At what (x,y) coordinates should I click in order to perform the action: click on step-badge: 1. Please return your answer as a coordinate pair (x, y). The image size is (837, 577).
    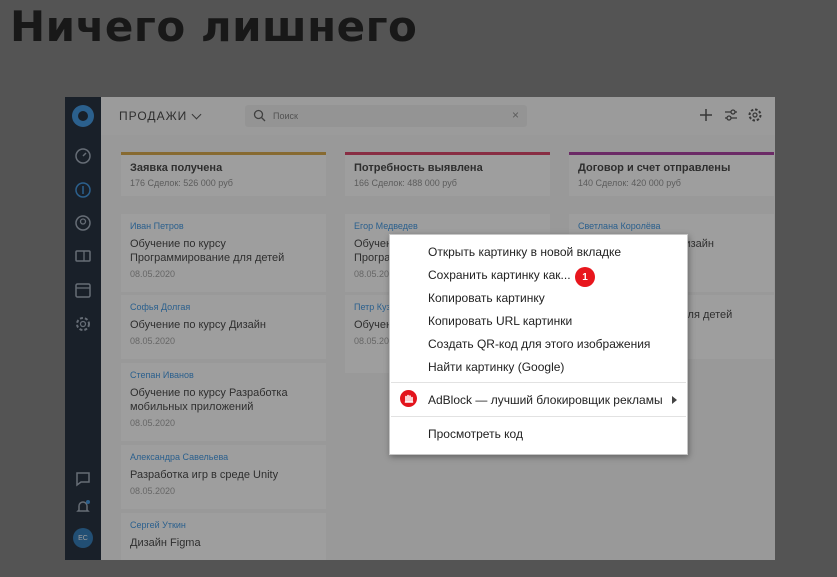
    Looking at the image, I should click on (585, 277).